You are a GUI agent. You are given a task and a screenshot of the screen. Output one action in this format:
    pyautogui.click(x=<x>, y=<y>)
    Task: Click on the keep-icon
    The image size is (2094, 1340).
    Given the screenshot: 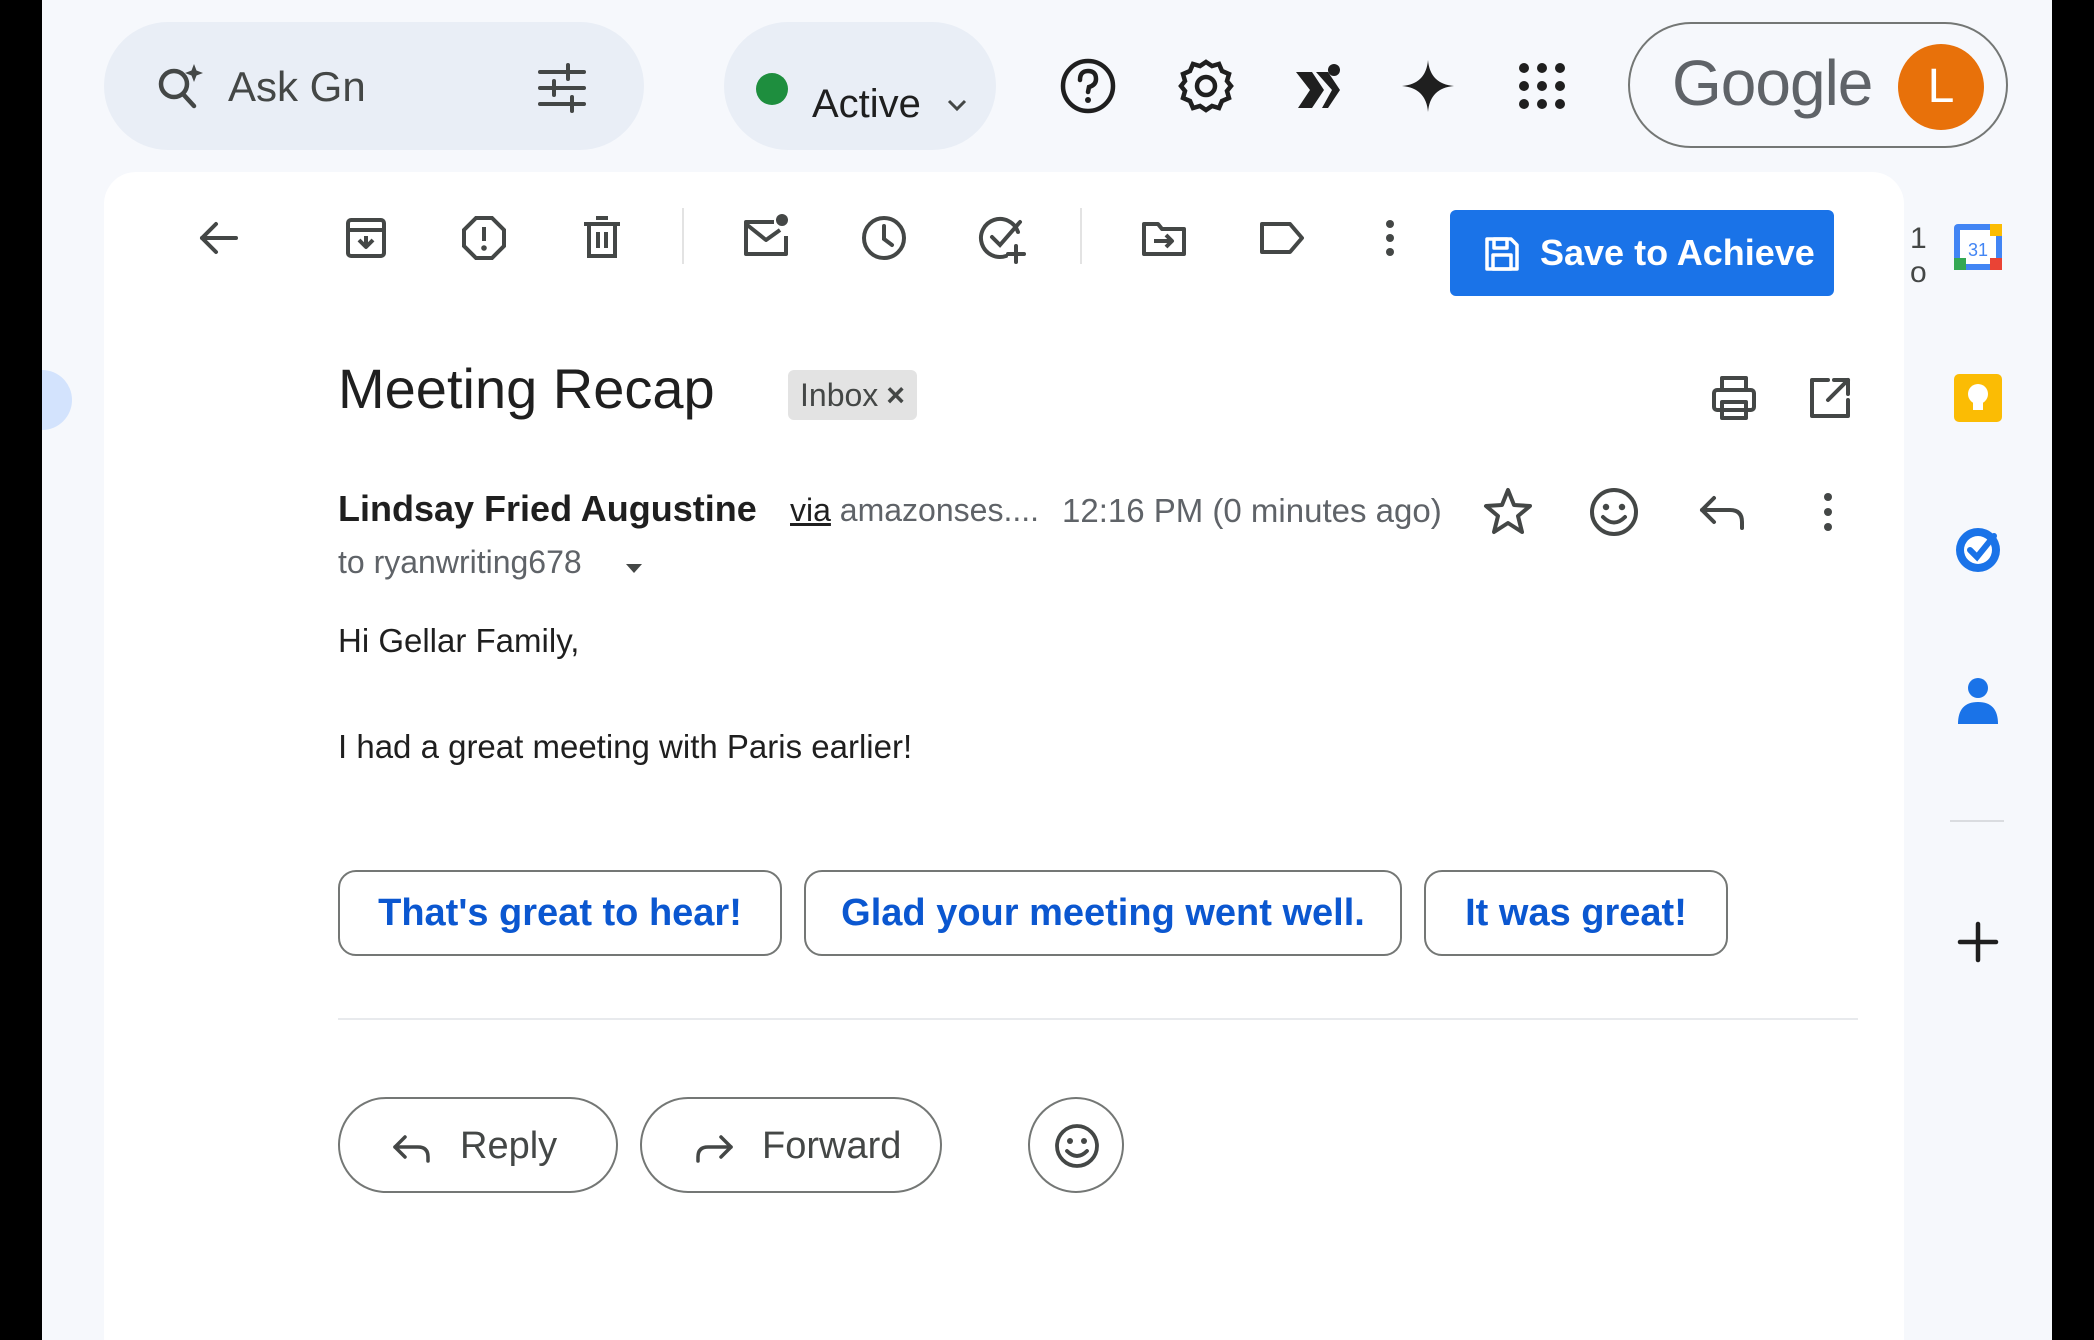 What is the action you would take?
    pyautogui.click(x=1978, y=398)
    